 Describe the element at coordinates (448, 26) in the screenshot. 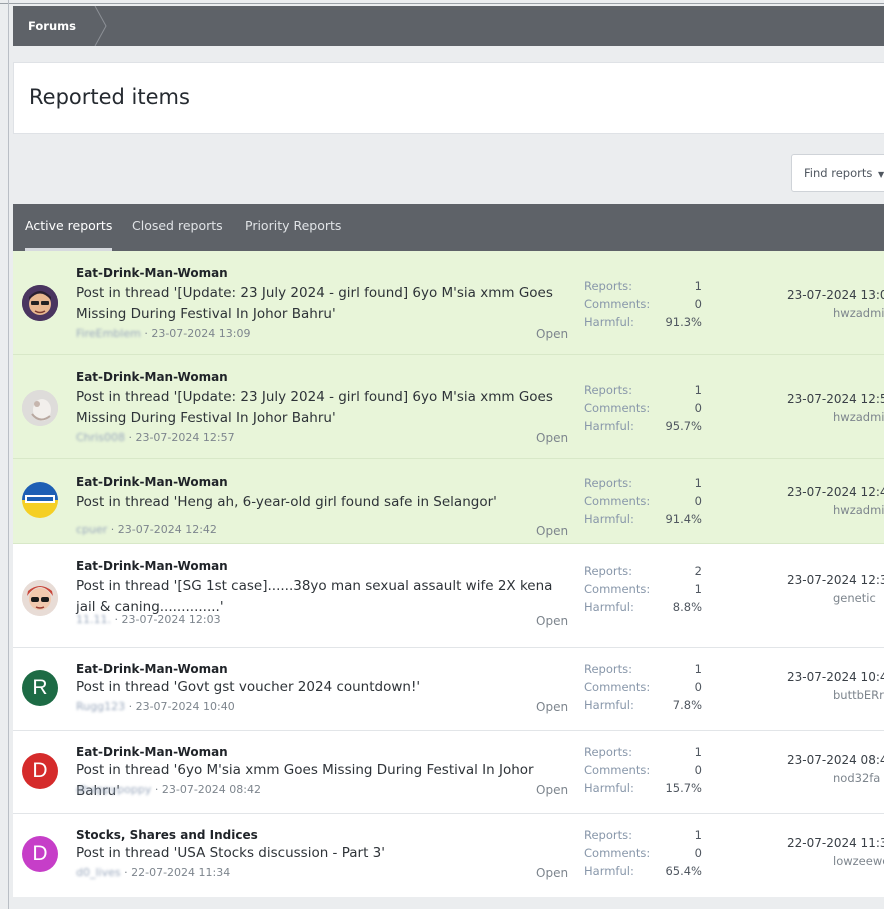

I see `breadcrumb: Forums` at that location.